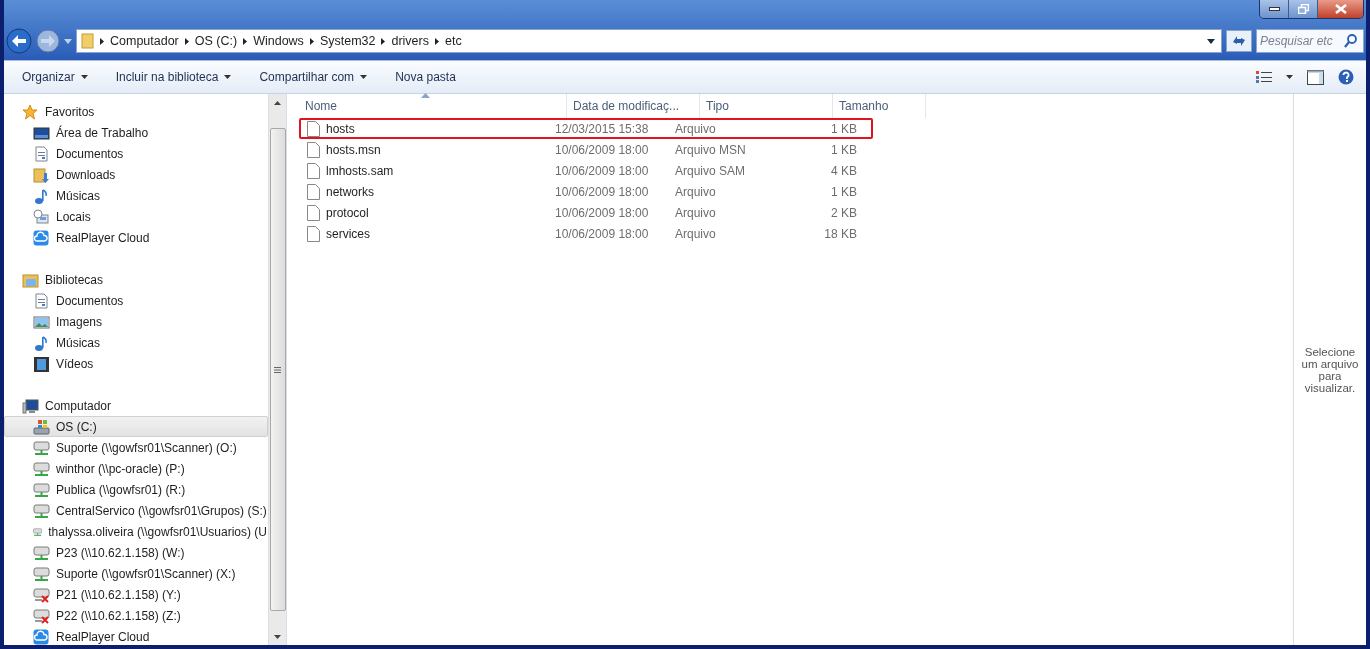  What do you see at coordinates (453, 41) in the screenshot?
I see `breadcrumb: etc` at bounding box center [453, 41].